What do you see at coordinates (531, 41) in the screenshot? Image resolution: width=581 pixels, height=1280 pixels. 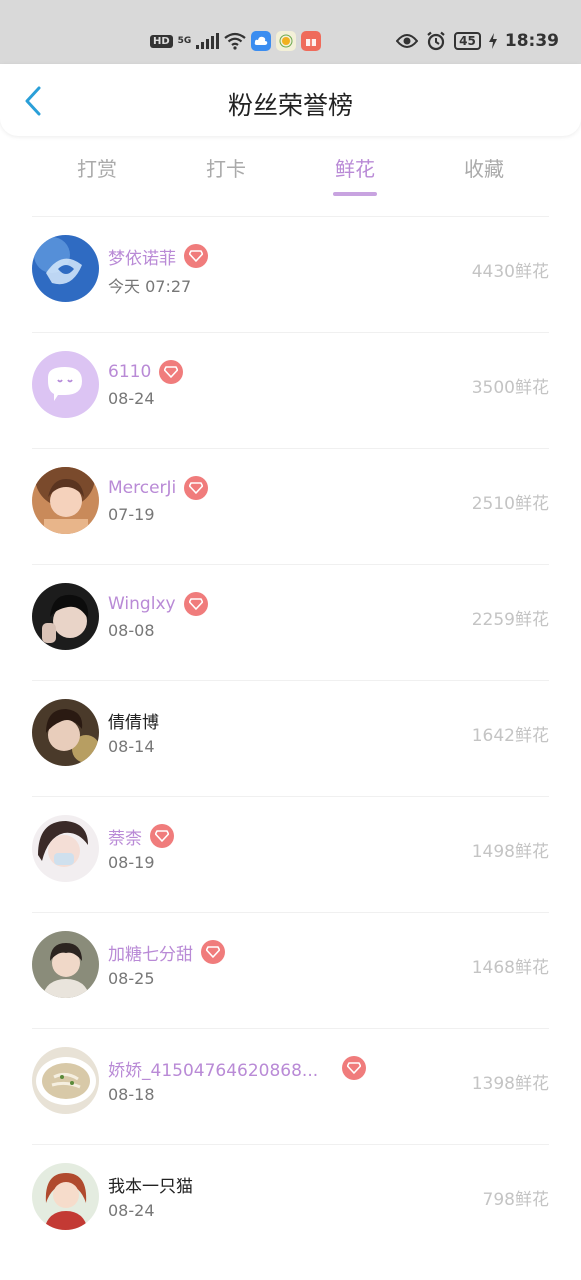 I see `clock-time: 18:39` at bounding box center [531, 41].